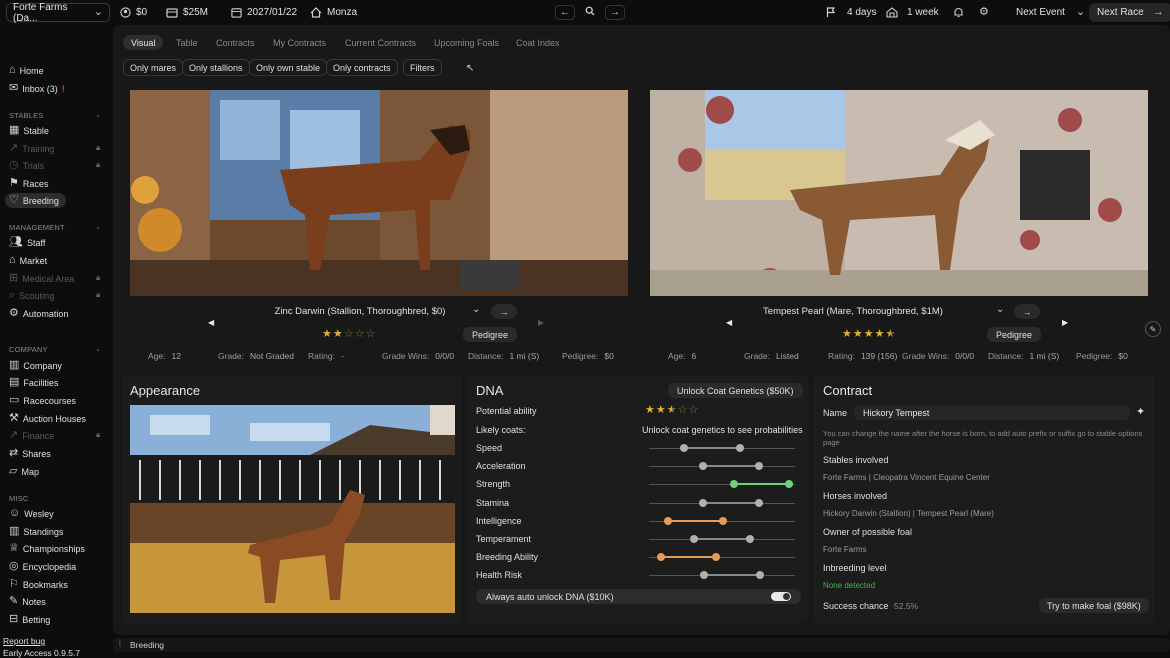  Describe the element at coordinates (14, 278) in the screenshot. I see `medical-icon: ⊞` at that location.